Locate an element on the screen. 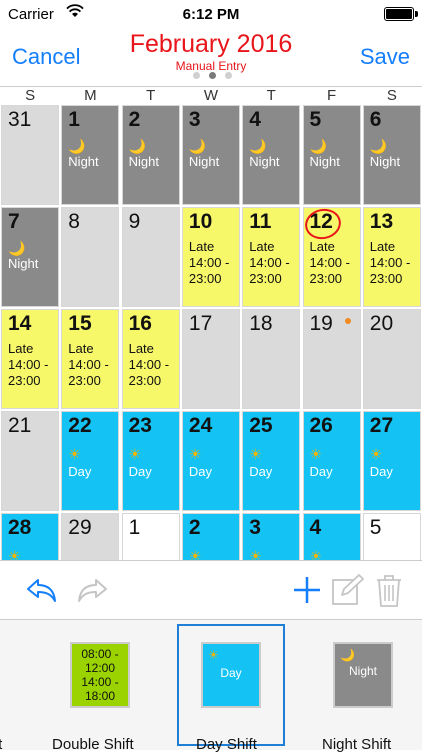 Image resolution: width=422 pixels, height=753 pixels. day-cell: 10 Late 14:00 - 23:00 is located at coordinates (210, 257).